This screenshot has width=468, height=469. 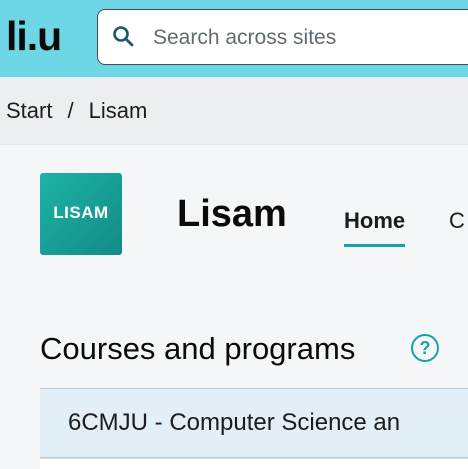 What do you see at coordinates (118, 110) in the screenshot?
I see `breadcrumb-current: Lisam` at bounding box center [118, 110].